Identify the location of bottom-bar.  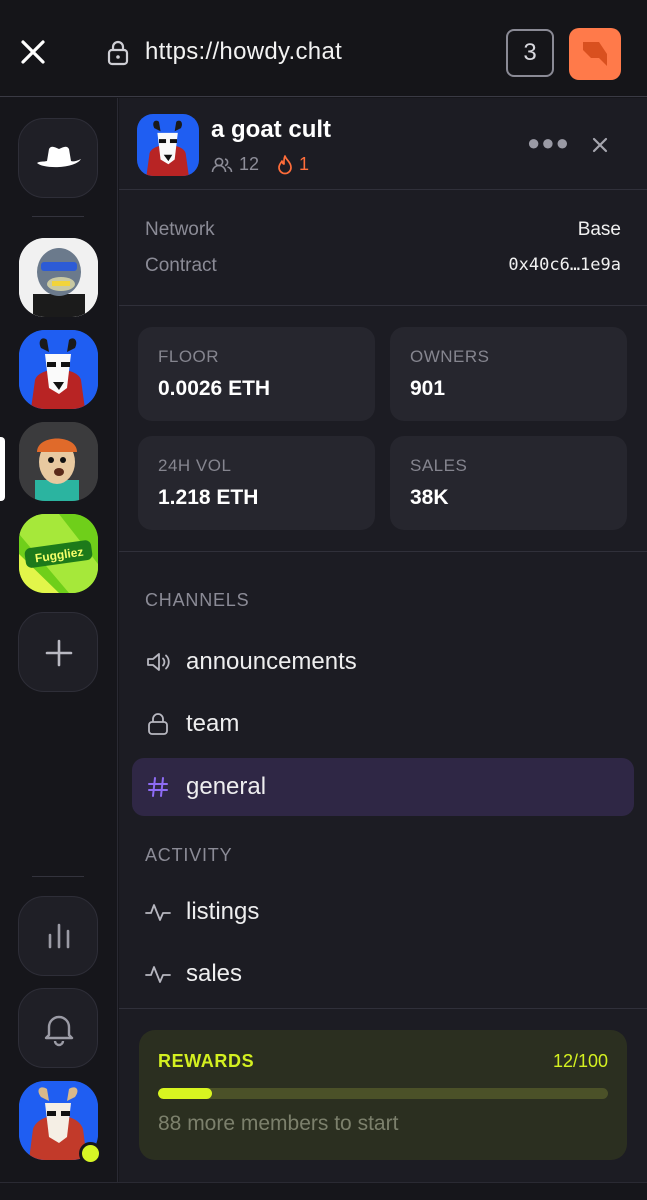
(323, 1191).